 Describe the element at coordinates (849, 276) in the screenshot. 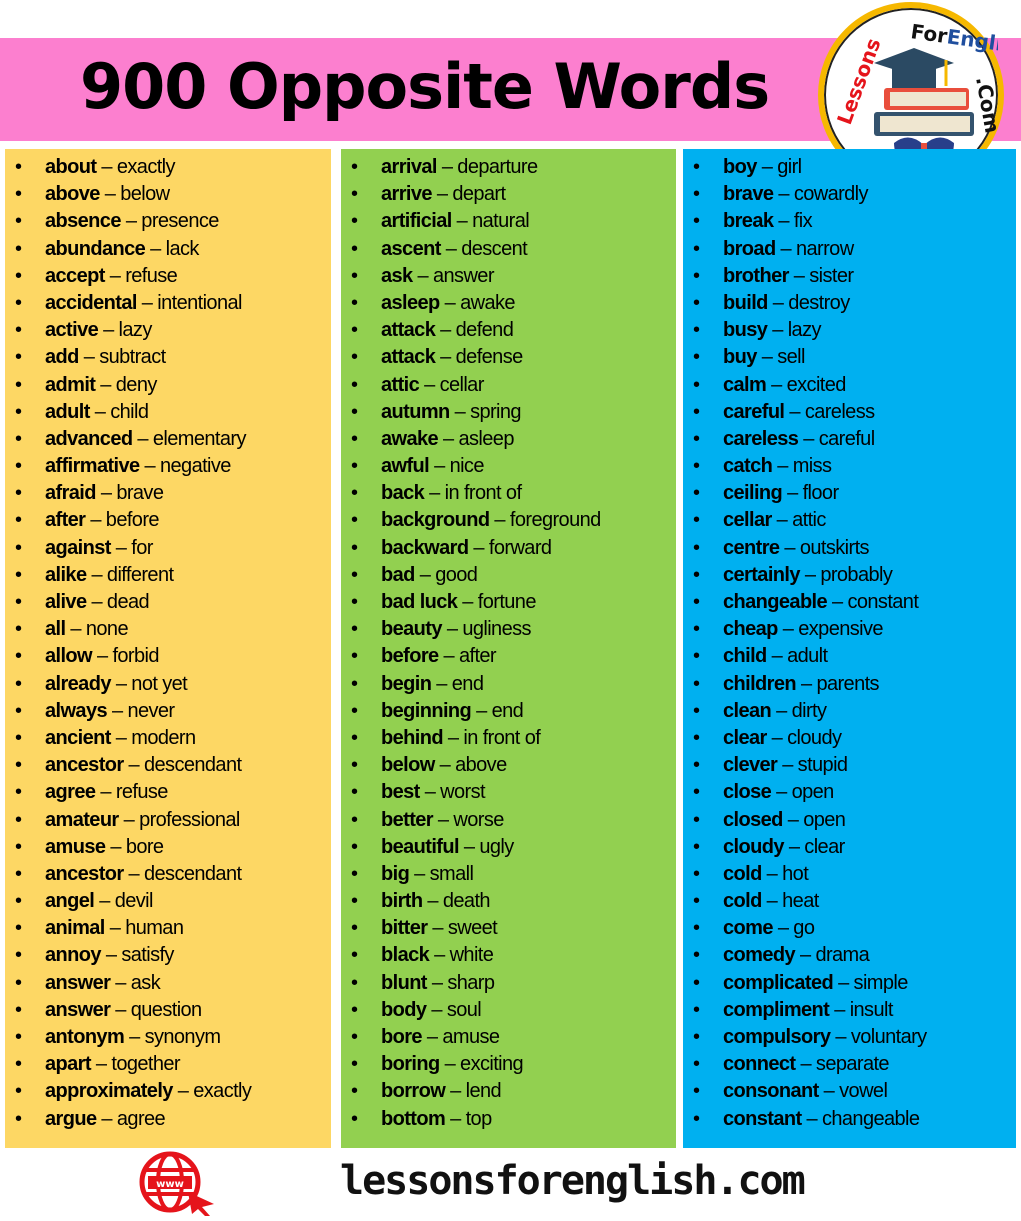

I see `word-pair-item: • brother – sister` at that location.